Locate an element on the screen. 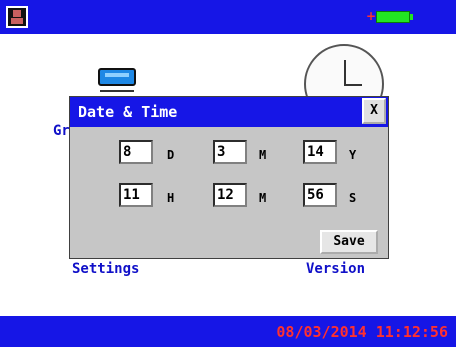 Image resolution: width=456 pixels, height=347 pixels. day-field: 8 is located at coordinates (136, 152).